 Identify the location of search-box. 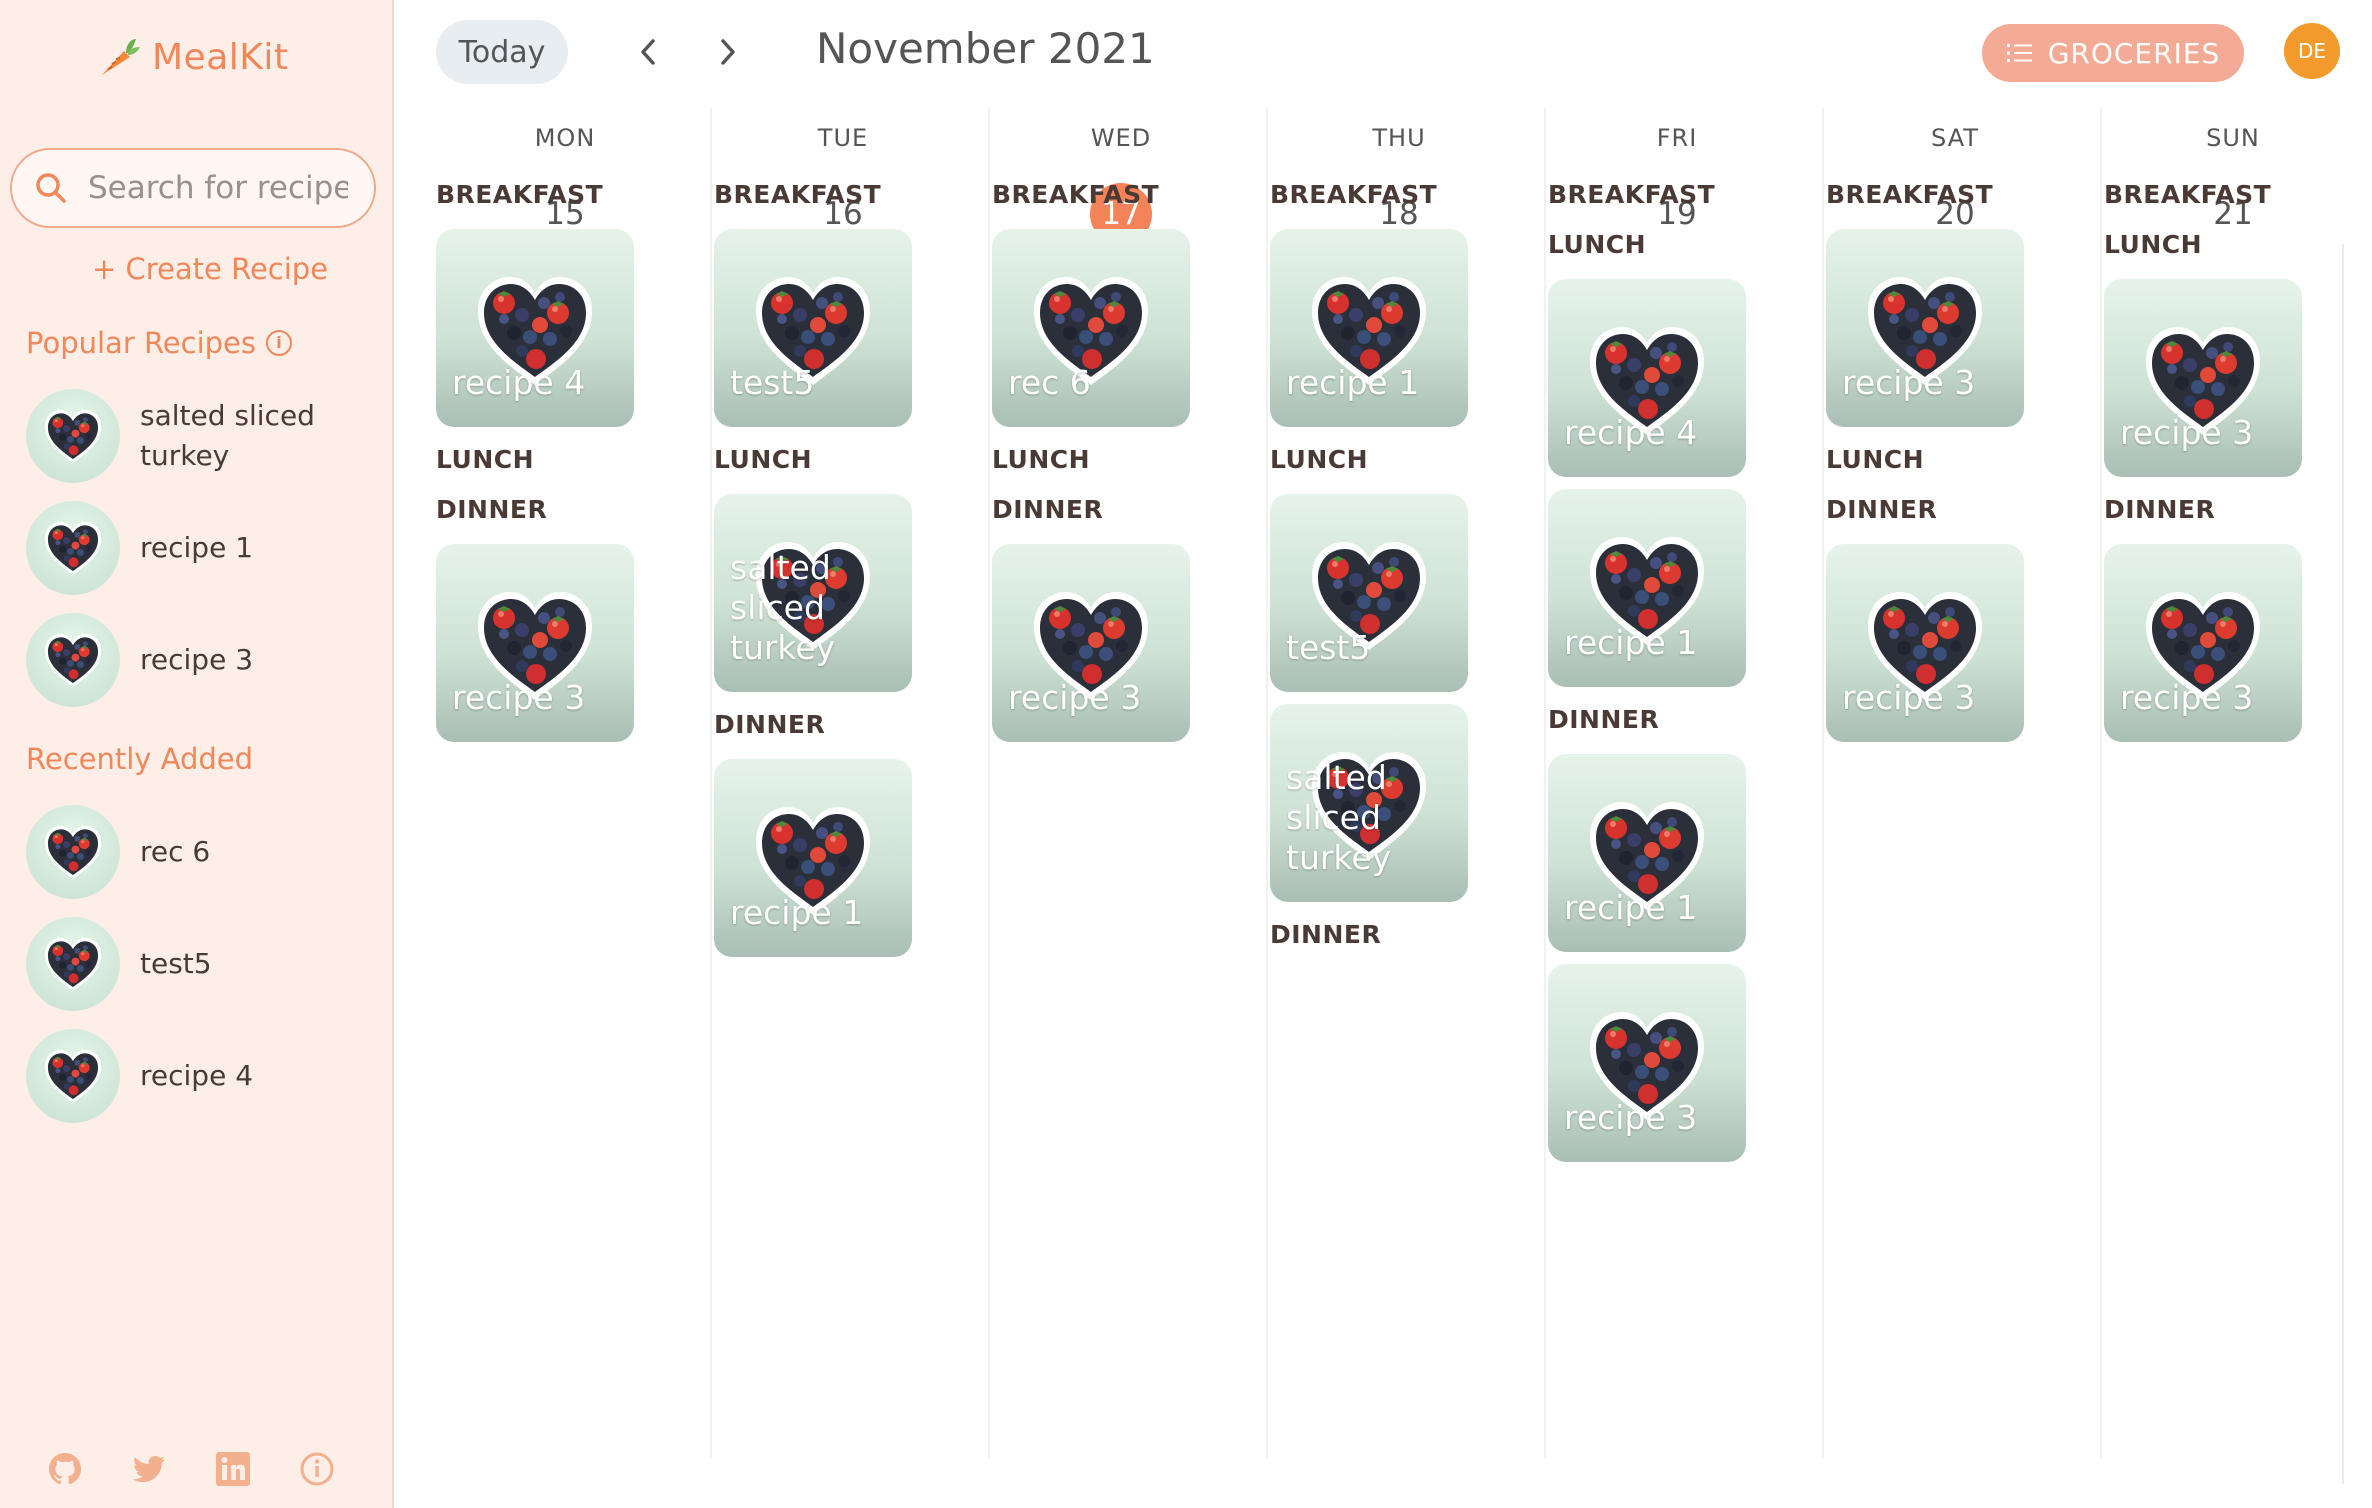
(193, 188).